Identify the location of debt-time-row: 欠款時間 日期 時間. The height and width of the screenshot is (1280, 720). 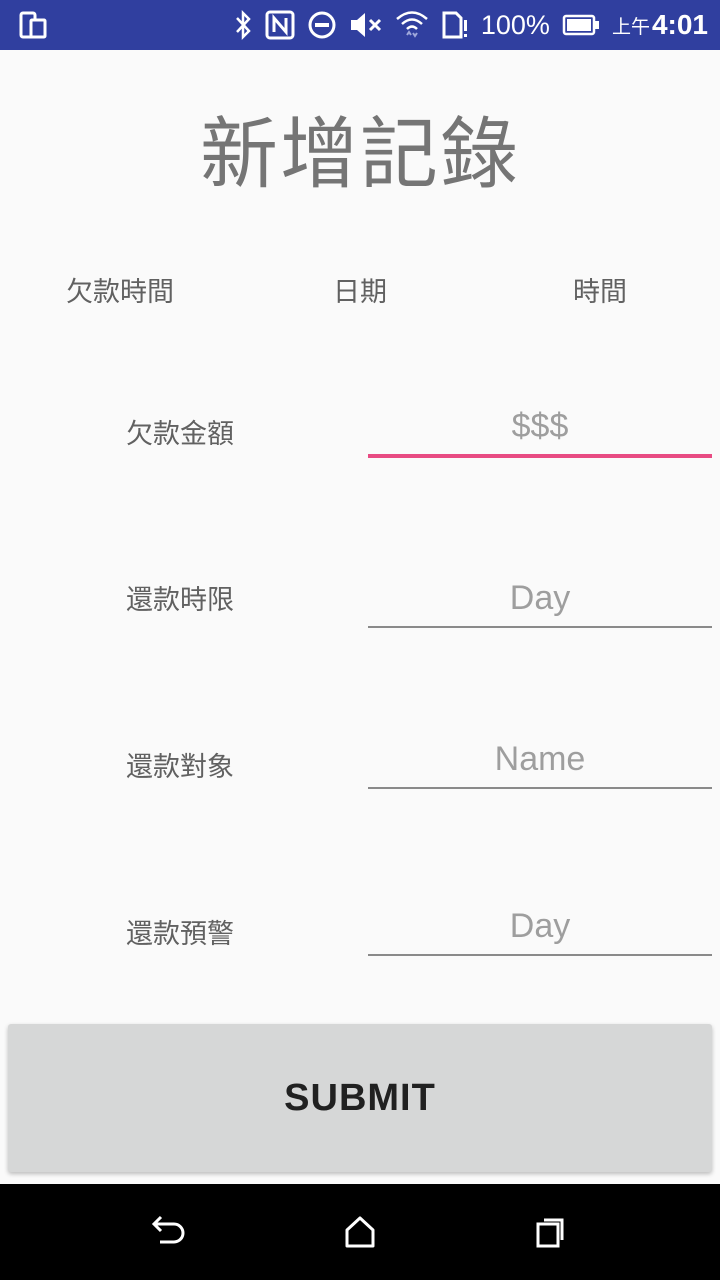
(360, 290).